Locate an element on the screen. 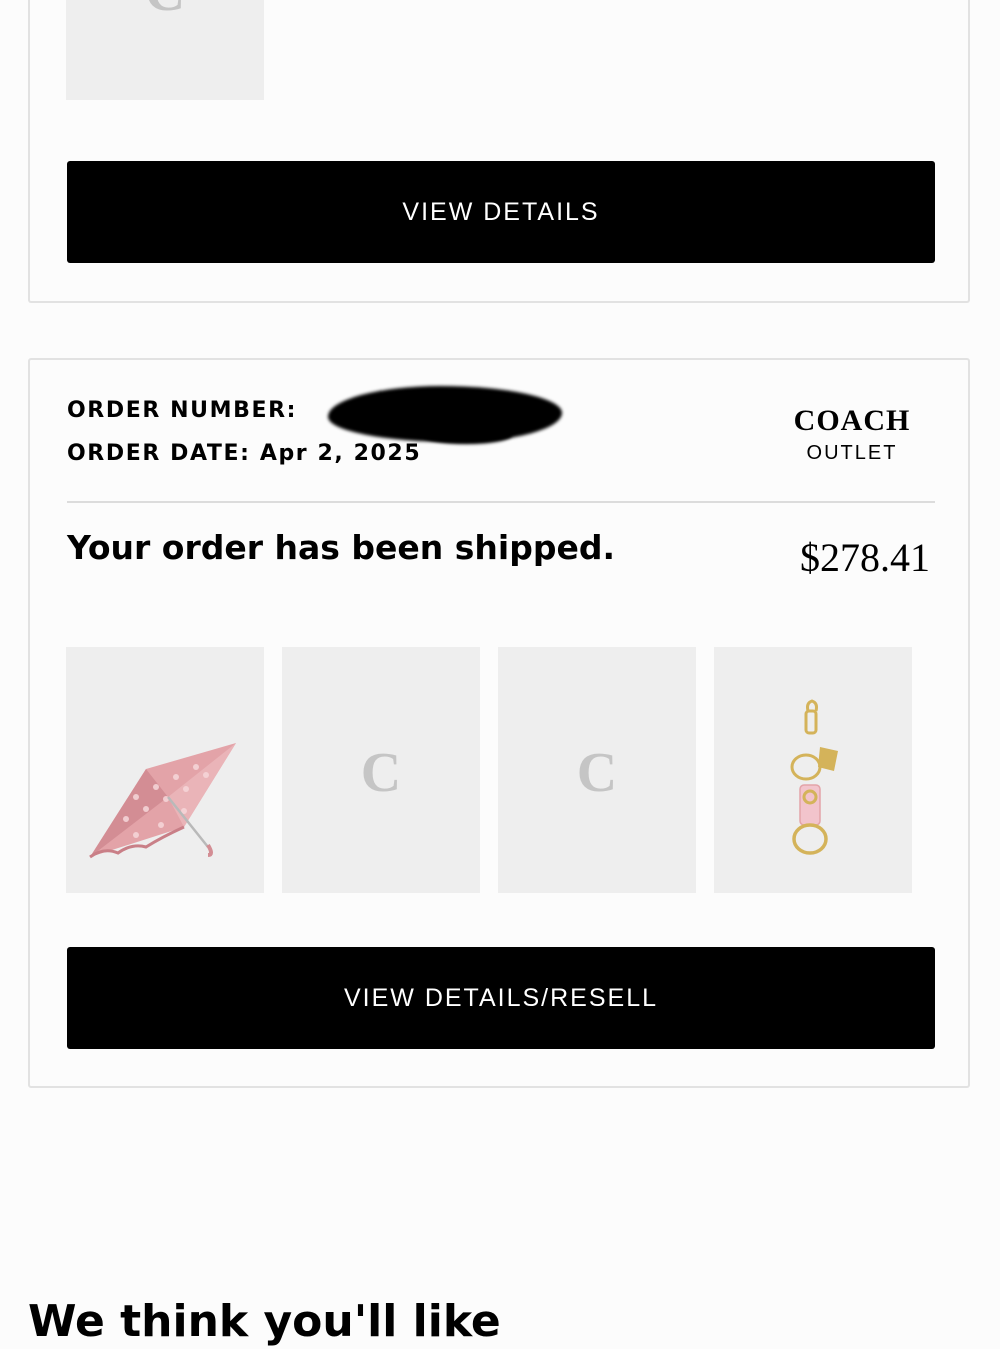  order-number-redaction is located at coordinates (467, 435).